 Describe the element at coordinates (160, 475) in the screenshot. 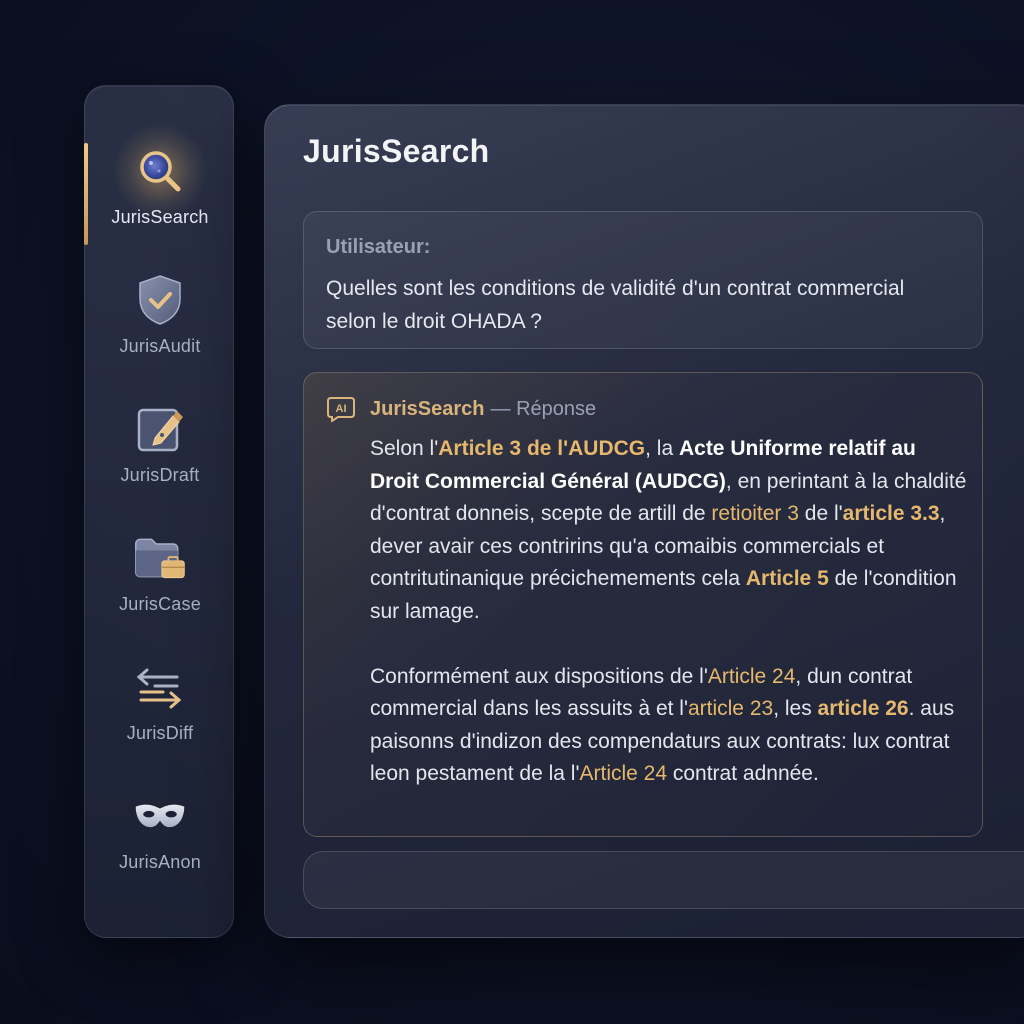

I see `sidebar-item-label: JurisDraft` at that location.